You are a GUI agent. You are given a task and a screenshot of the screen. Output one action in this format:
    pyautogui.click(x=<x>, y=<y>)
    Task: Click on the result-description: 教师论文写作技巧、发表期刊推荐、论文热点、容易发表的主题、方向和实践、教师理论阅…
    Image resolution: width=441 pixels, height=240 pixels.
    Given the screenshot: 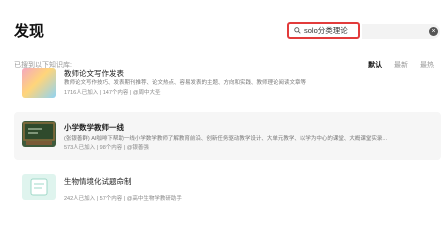 What is the action you would take?
    pyautogui.click(x=185, y=83)
    